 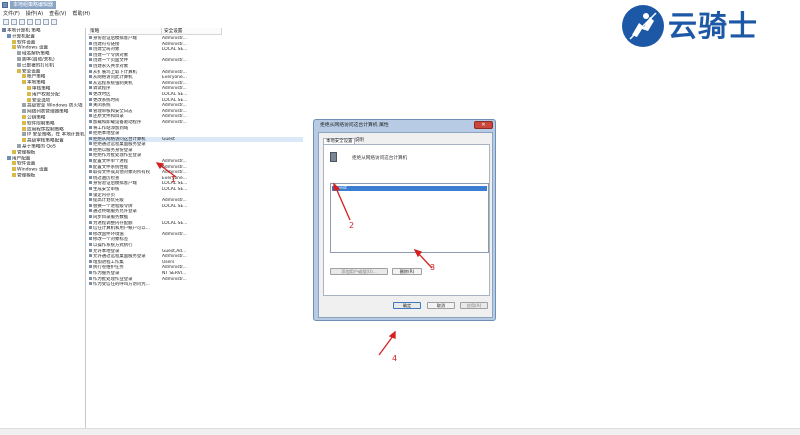 What do you see at coordinates (395, 358) in the screenshot?
I see `annotation-number-4: 4` at bounding box center [395, 358].